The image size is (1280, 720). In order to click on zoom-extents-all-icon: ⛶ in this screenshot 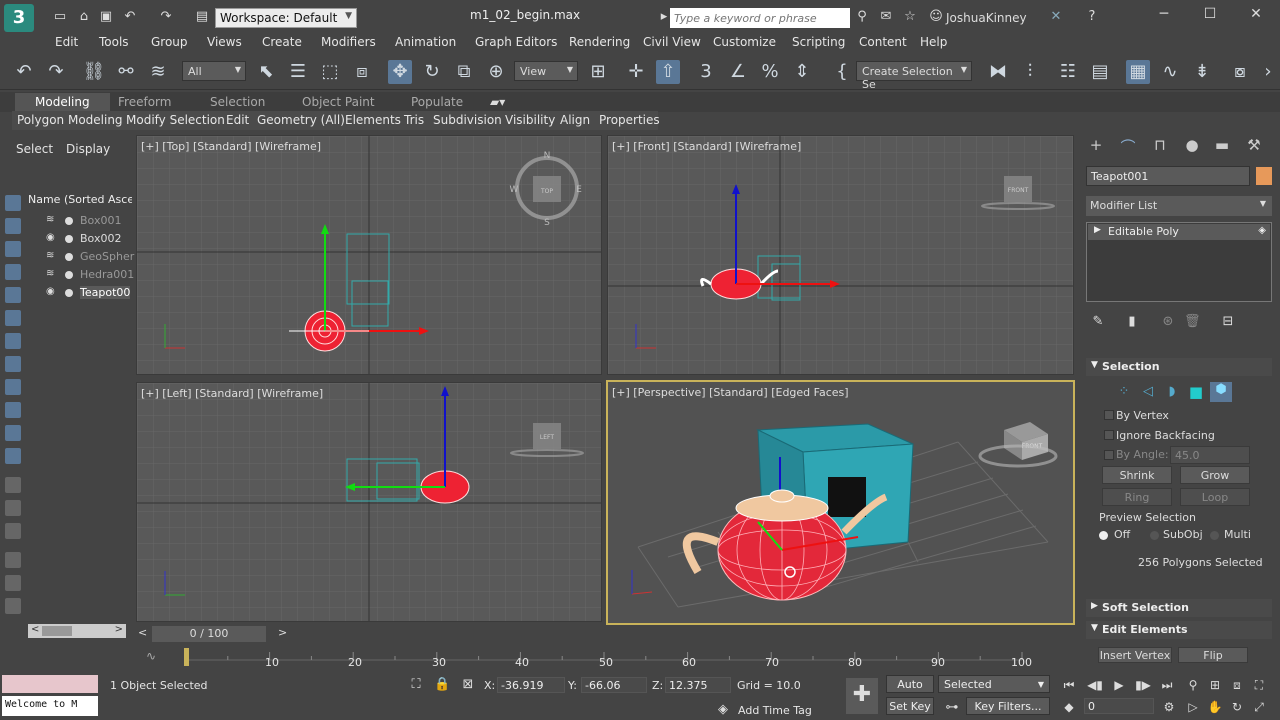, I will do `click(1259, 685)`.